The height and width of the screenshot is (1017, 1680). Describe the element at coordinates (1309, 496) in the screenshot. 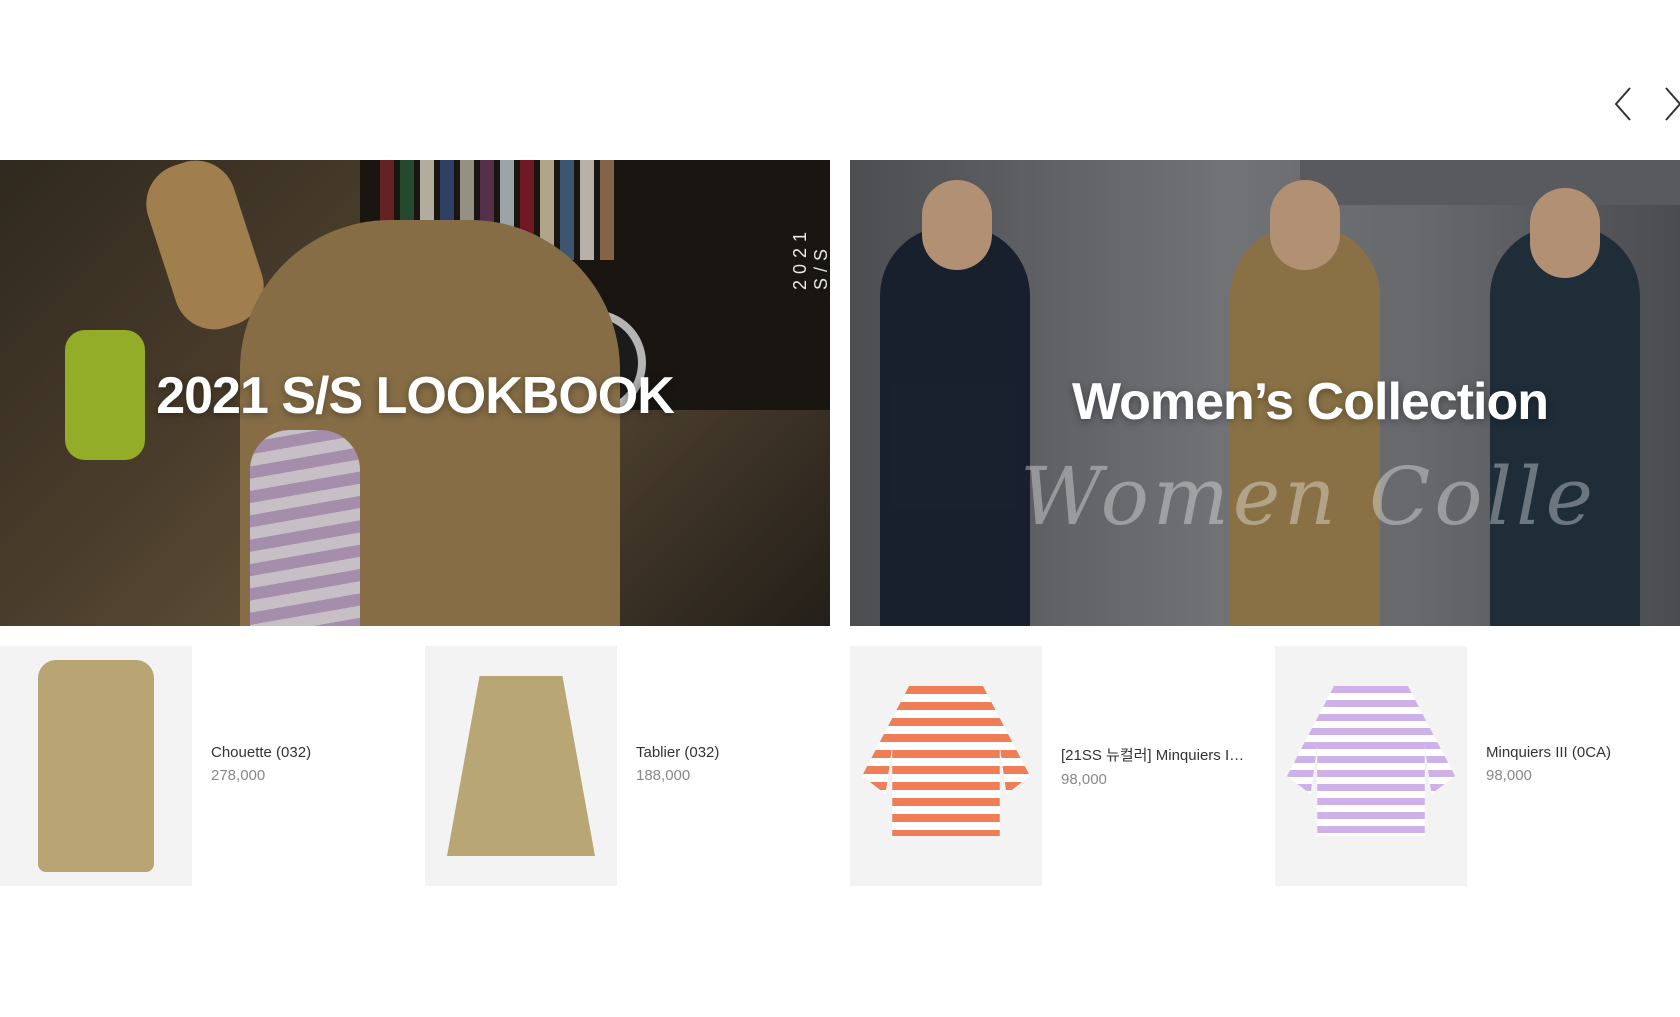

I see `banner-script-text: Women Colle` at that location.